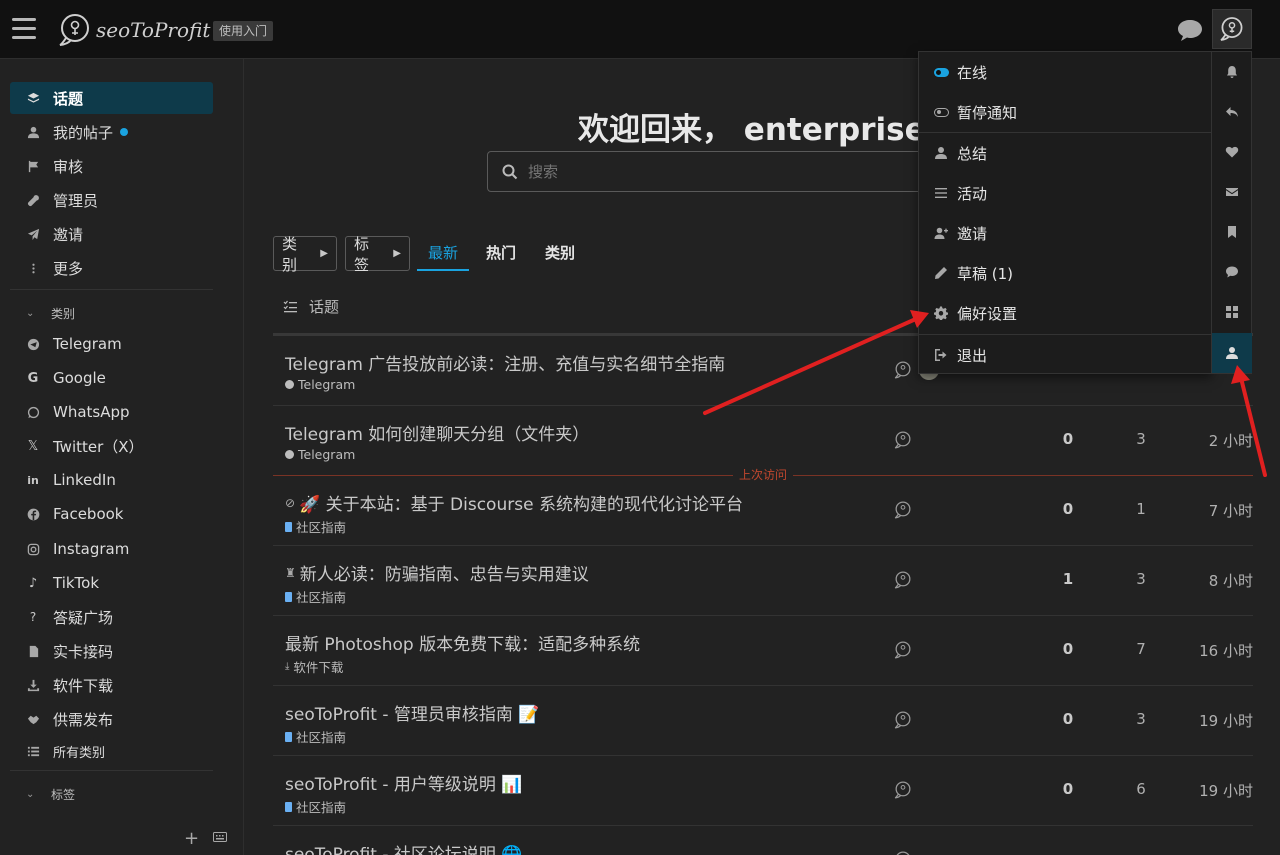 The image size is (1280, 855). Describe the element at coordinates (1232, 152) in the screenshot. I see `heart-icon` at that location.